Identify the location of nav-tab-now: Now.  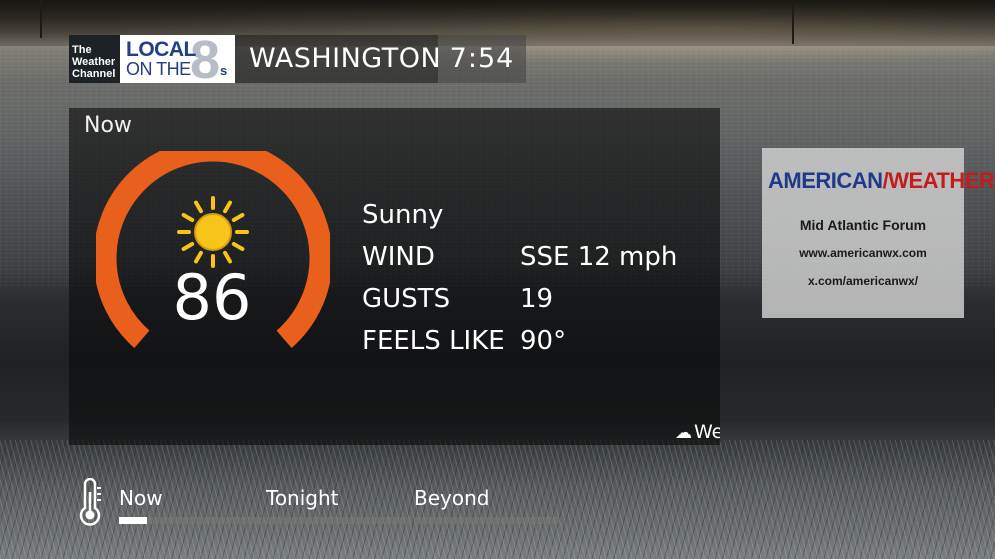
(141, 498).